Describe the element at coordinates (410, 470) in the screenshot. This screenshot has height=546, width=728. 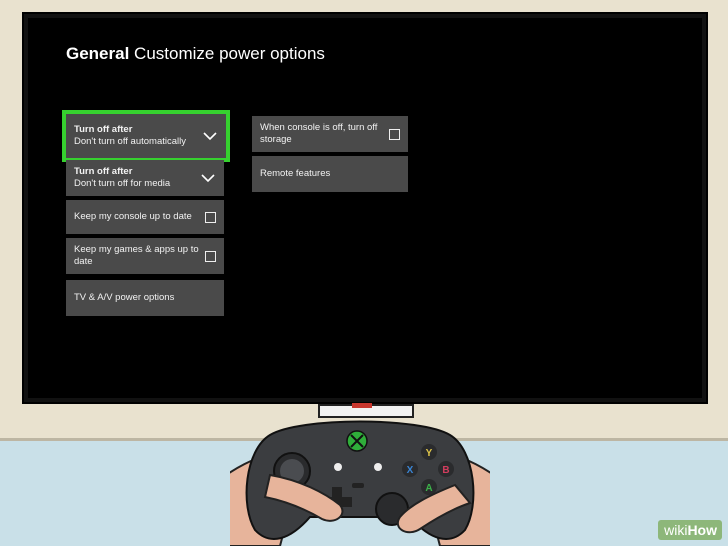
I see `x-button-label: X` at that location.